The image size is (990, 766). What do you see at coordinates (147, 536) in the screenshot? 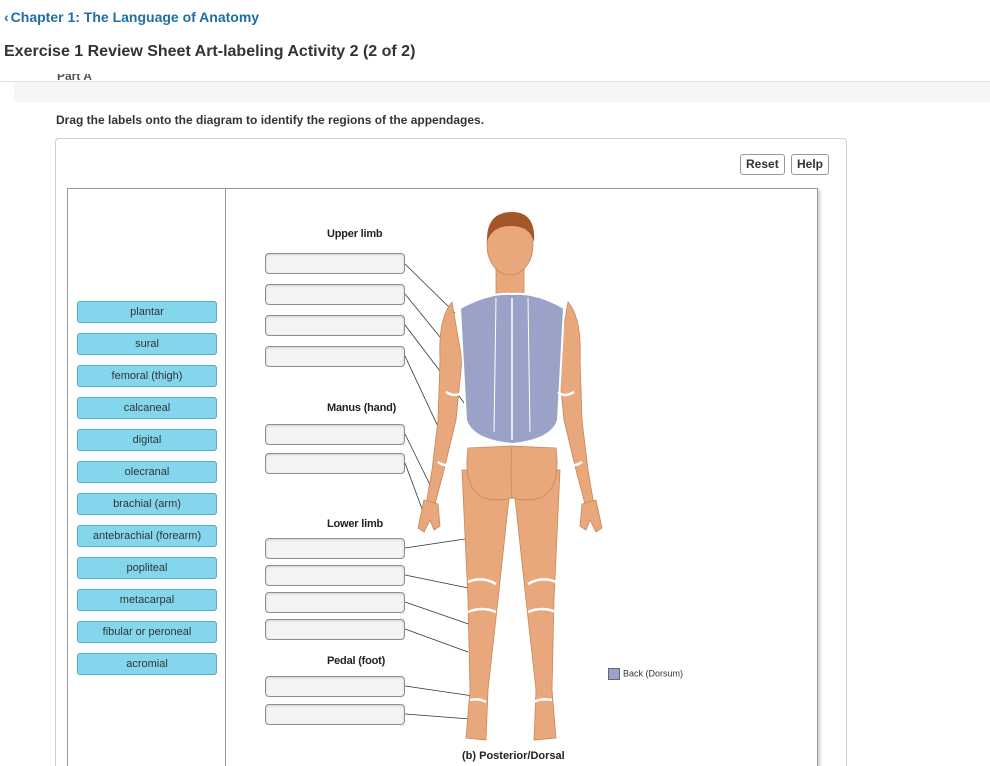
I see `label-chip-antebrachial: antebrachial (forearm)` at bounding box center [147, 536].